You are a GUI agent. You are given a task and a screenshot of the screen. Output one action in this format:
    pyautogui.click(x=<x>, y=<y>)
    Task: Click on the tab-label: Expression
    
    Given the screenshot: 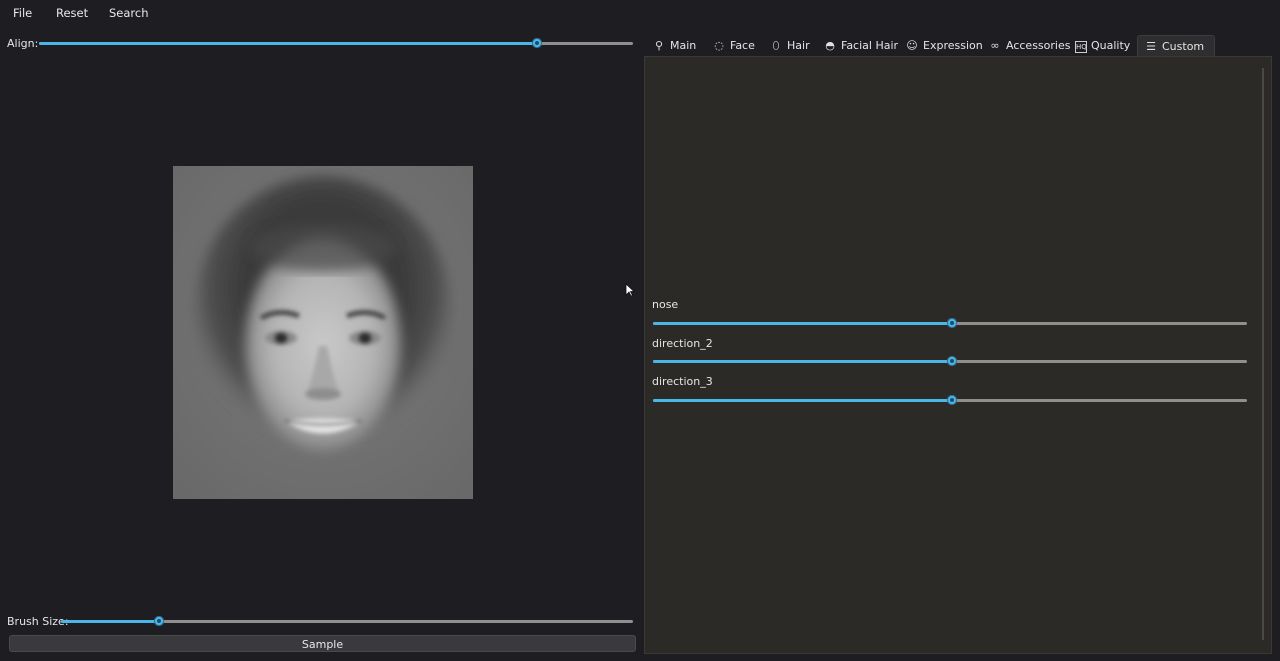 What is the action you would take?
    pyautogui.click(x=953, y=45)
    